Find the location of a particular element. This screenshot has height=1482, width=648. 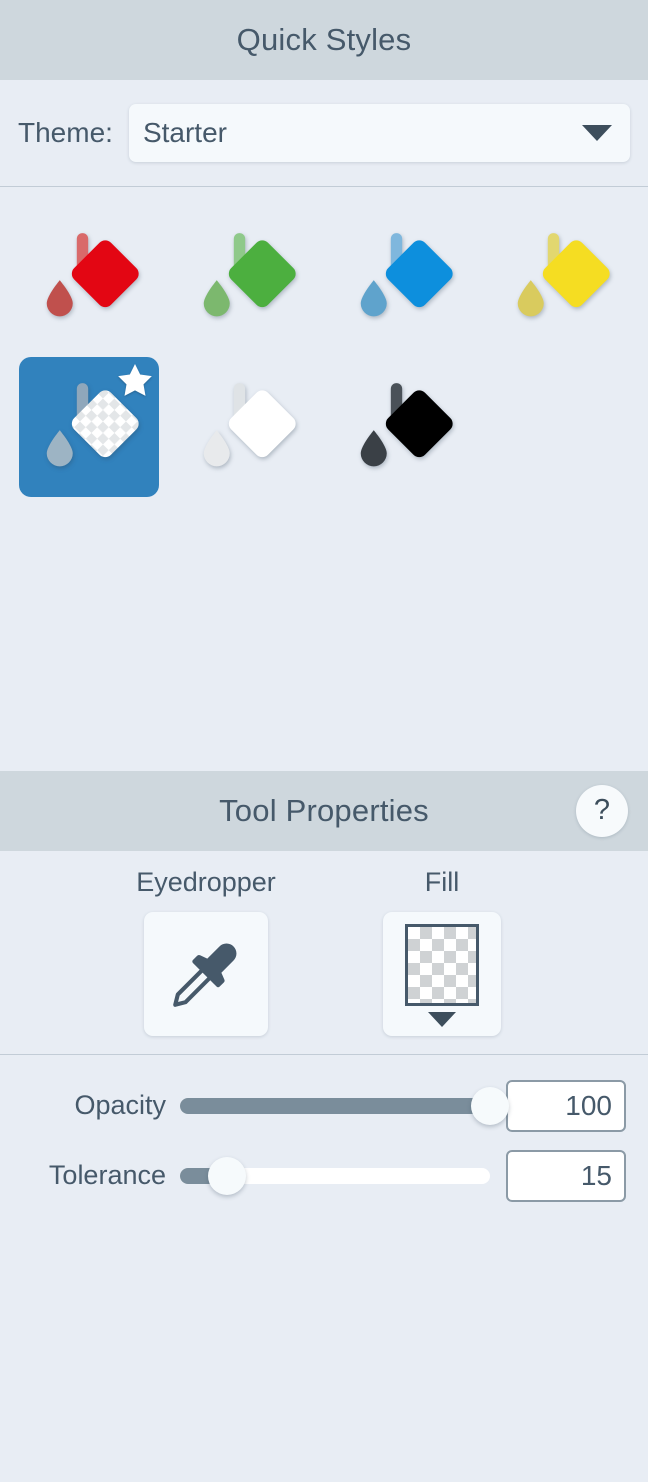

tool-properties-header: Tool Properties ? is located at coordinates (324, 810).